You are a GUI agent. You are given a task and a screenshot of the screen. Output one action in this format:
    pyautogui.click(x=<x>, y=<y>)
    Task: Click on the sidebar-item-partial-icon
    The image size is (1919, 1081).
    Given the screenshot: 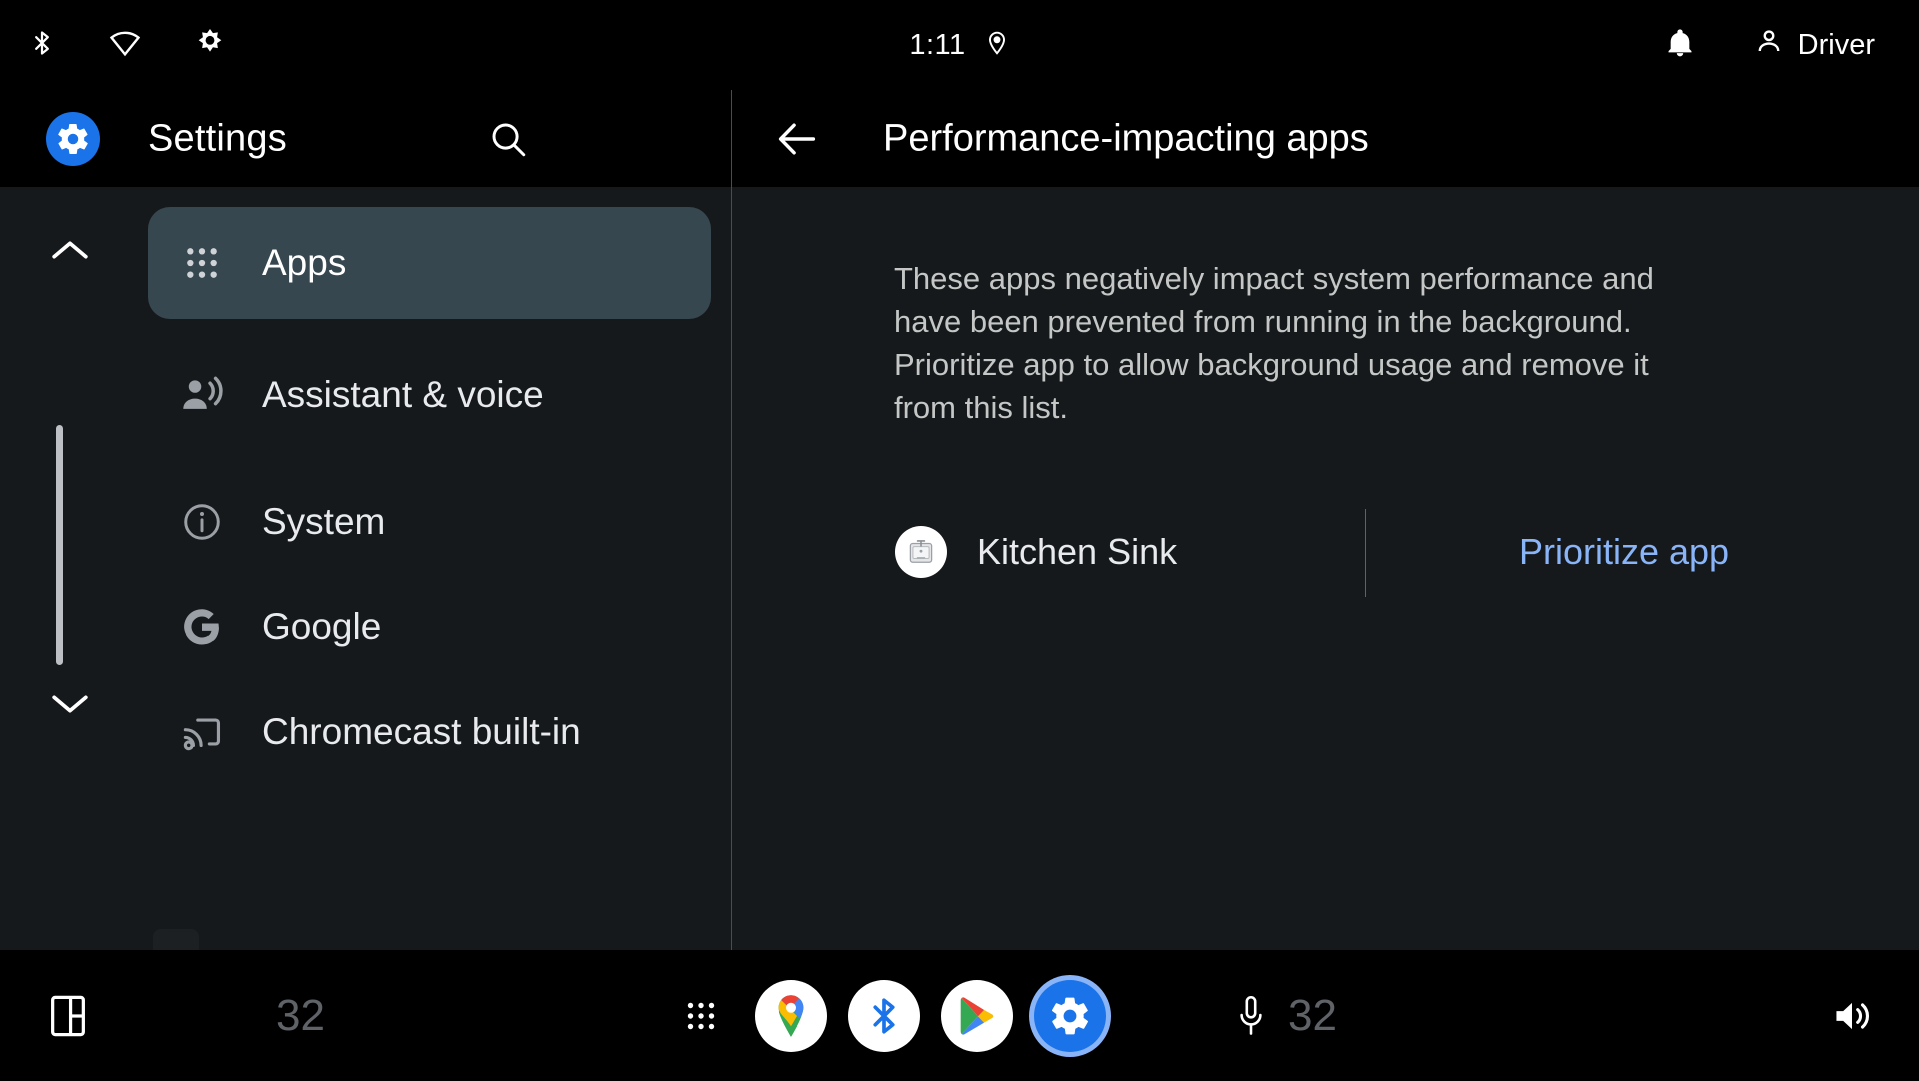 What is the action you would take?
    pyautogui.click(x=176, y=939)
    